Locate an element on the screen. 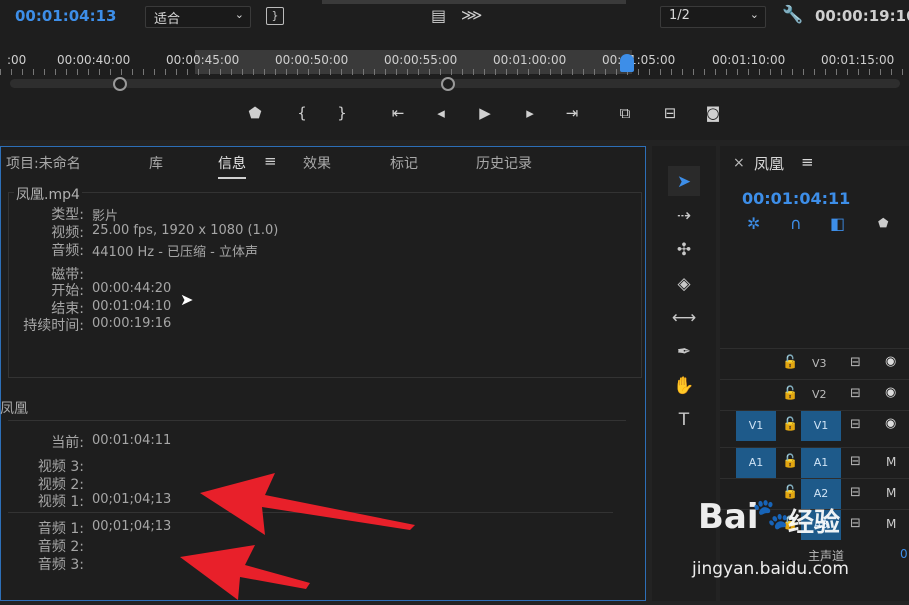 The height and width of the screenshot is (605, 909). selection-tool-icon: ➤ is located at coordinates (684, 182).